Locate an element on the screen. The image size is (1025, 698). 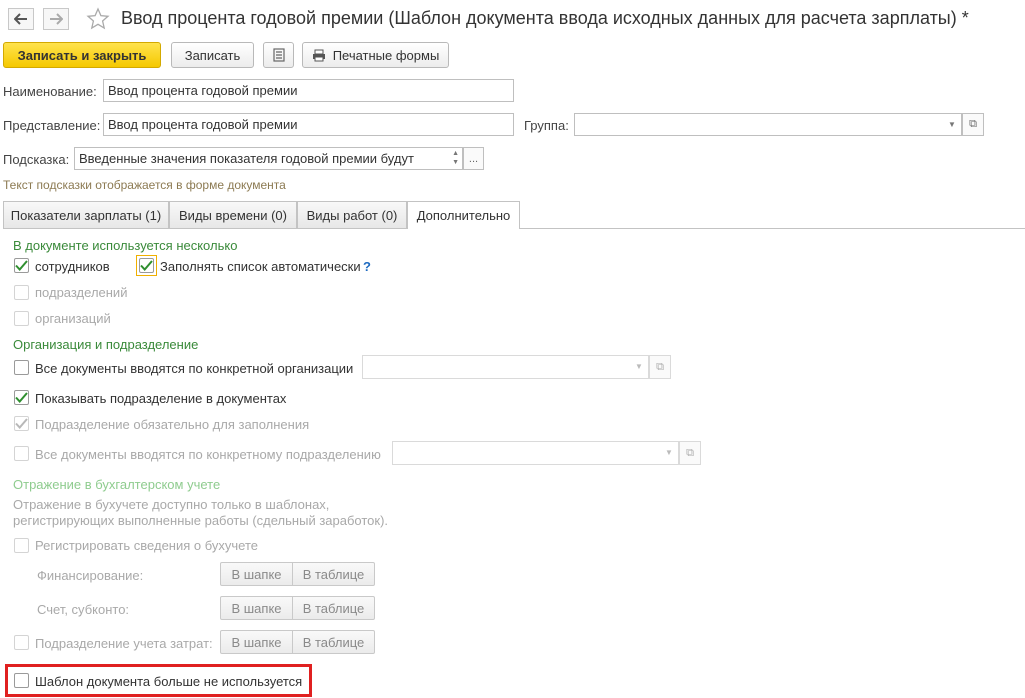
fill-auto-checkbox is located at coordinates (146, 265).